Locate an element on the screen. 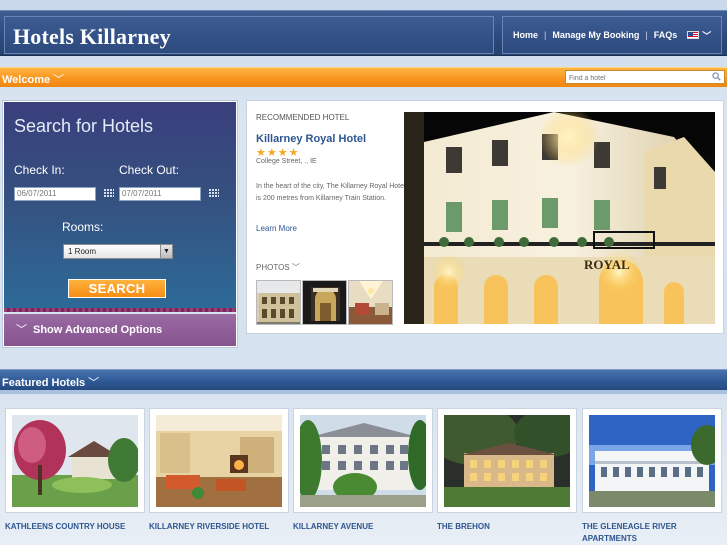 Image resolution: width=727 pixels, height=545 pixels. country-house-image is located at coordinates (75, 461).